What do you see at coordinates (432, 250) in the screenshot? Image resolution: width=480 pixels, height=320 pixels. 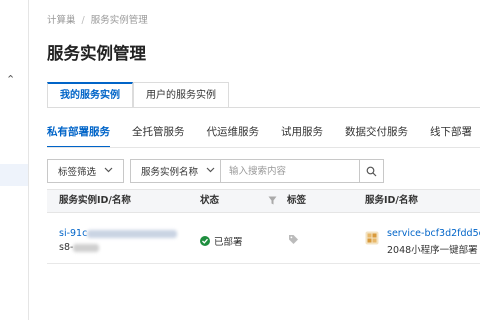 I see `service-name: 2048小程序一键部署` at bounding box center [432, 250].